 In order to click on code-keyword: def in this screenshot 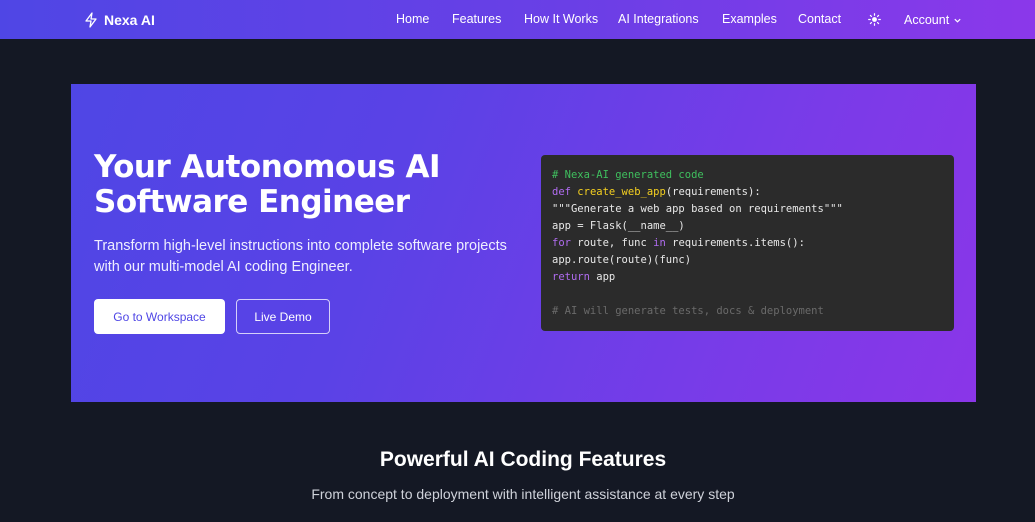, I will do `click(561, 192)`.